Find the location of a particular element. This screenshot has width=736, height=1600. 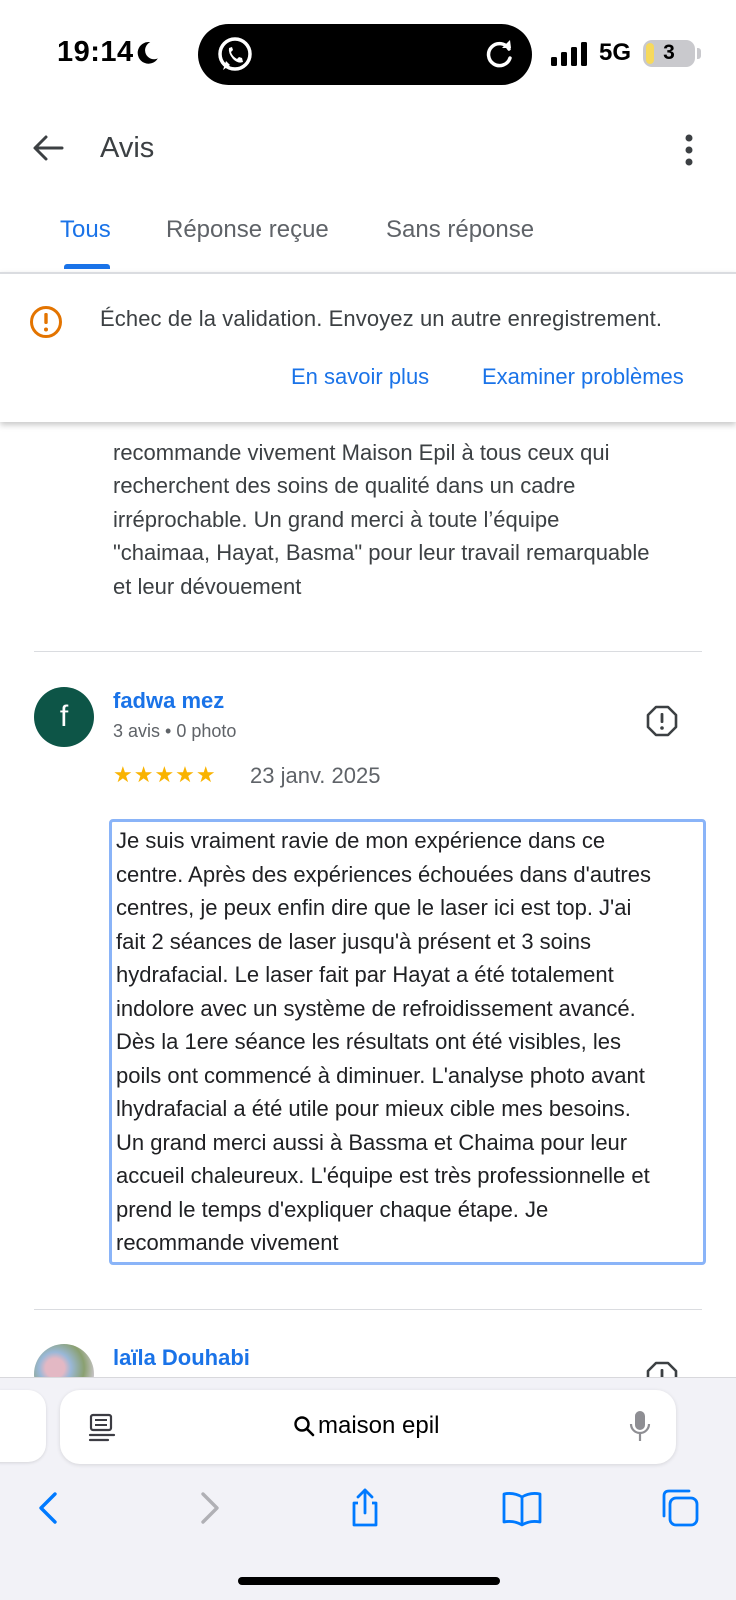

dynamic-island is located at coordinates (365, 54).